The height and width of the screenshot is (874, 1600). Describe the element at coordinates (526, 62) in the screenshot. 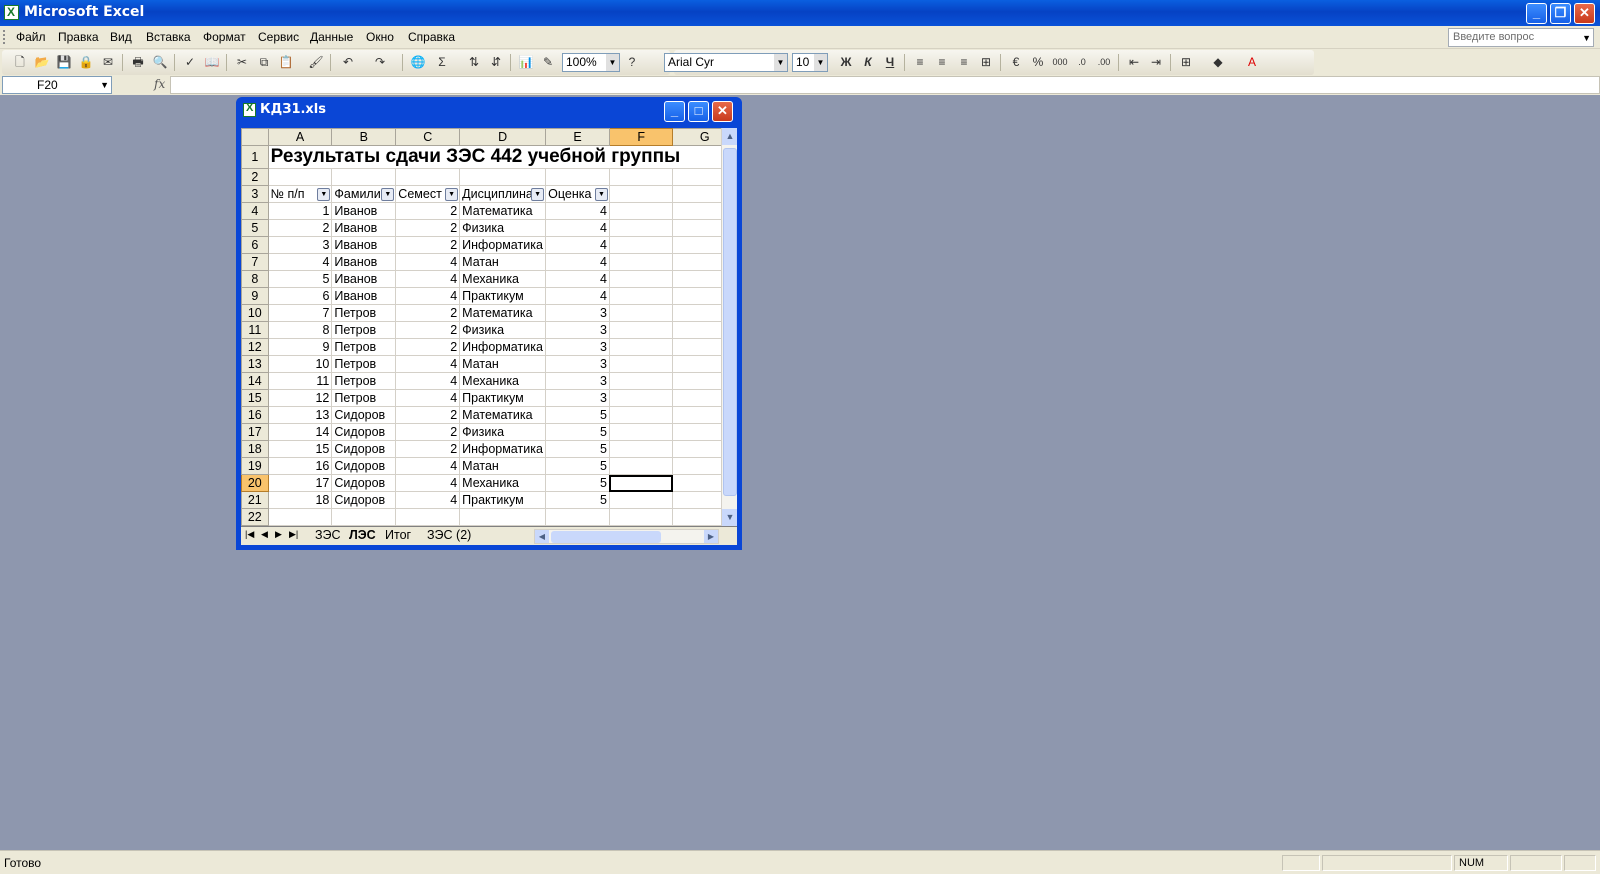

I see `chart-wizard-icon: 📊` at that location.